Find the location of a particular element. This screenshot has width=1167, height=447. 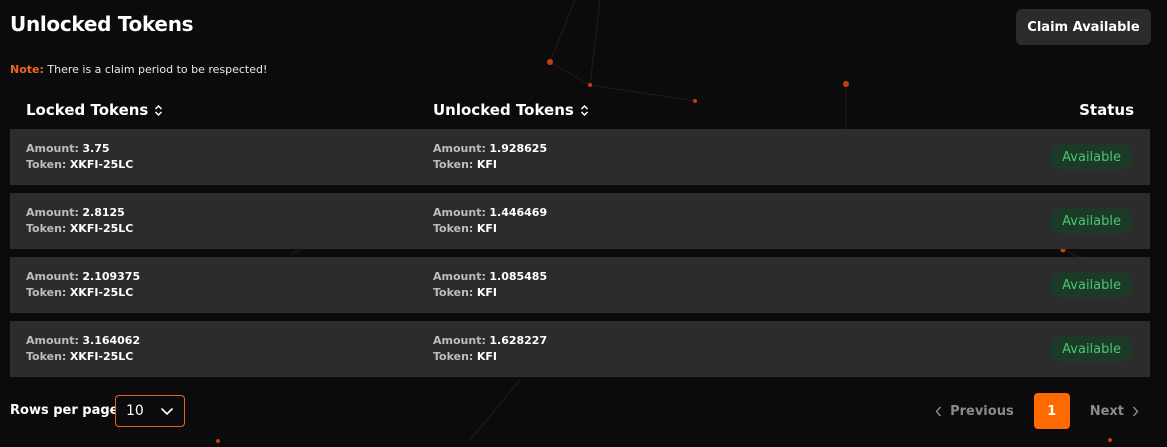

column-header-label: Locked Tokens is located at coordinates (87, 110).